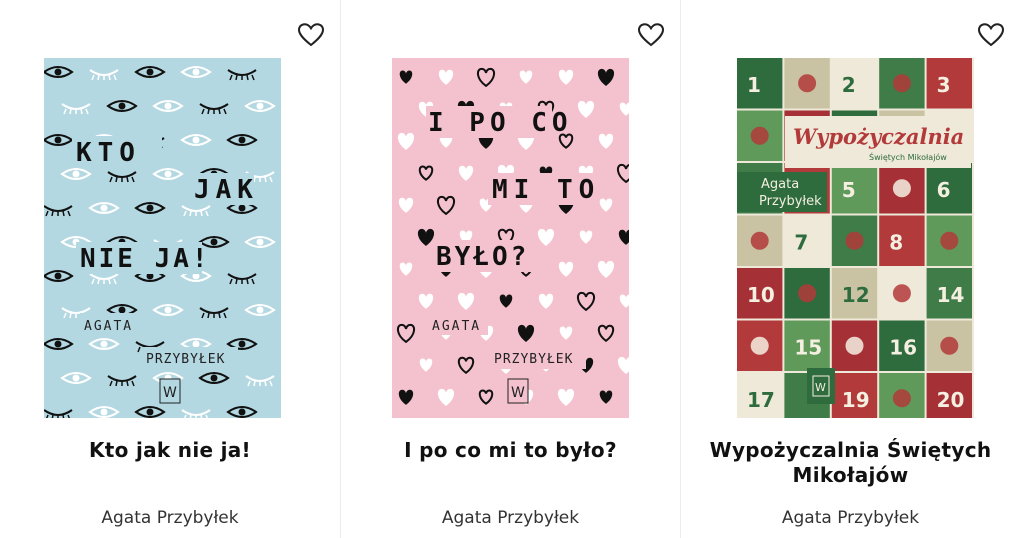  I want to click on calendar-number: 3, so click(944, 85).